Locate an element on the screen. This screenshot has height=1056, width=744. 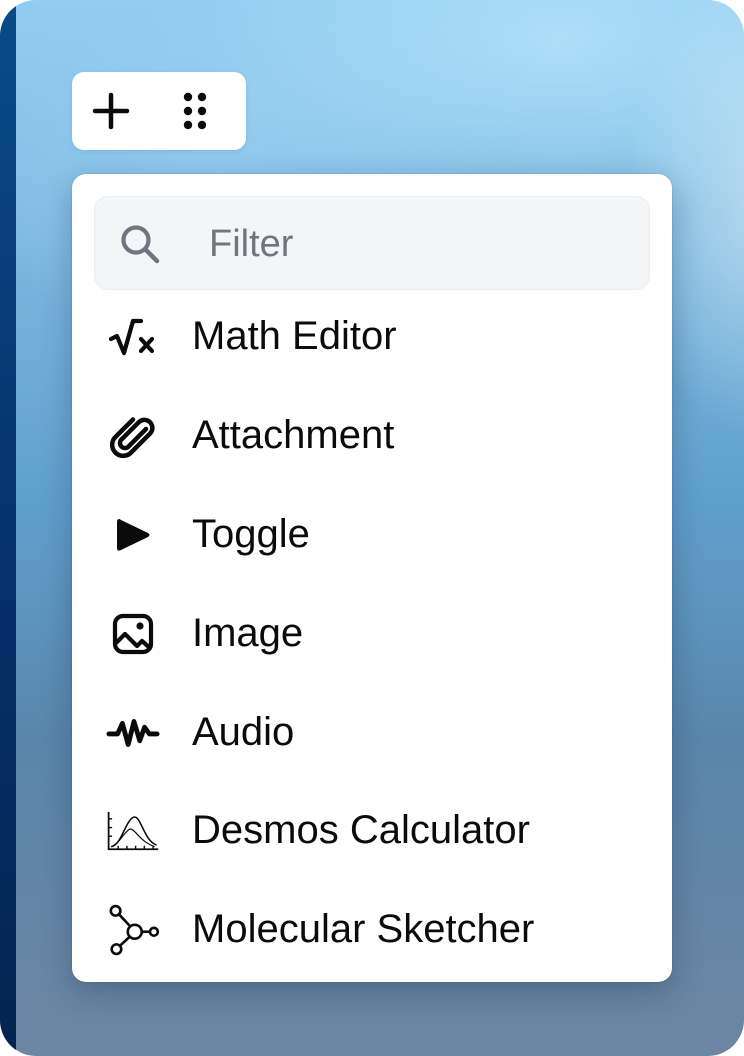
menu-item-label: Image is located at coordinates (248, 633).